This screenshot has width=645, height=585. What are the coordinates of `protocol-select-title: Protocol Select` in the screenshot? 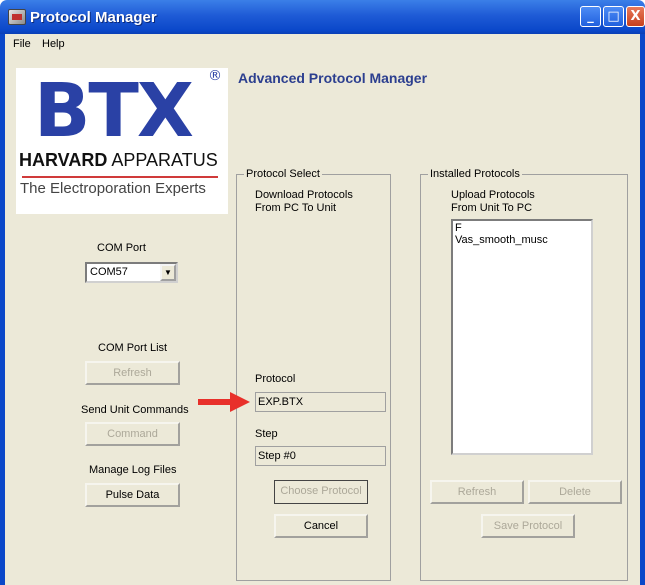 It's located at (283, 174).